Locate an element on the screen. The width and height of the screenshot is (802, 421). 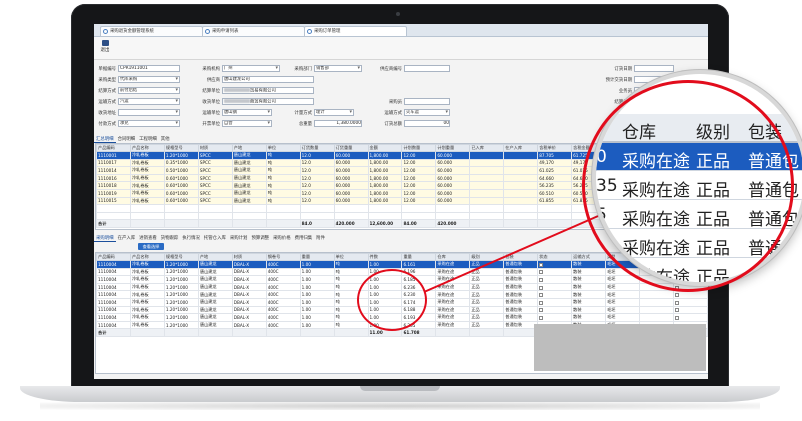
tab-other: 其他 is located at coordinates (165, 139).